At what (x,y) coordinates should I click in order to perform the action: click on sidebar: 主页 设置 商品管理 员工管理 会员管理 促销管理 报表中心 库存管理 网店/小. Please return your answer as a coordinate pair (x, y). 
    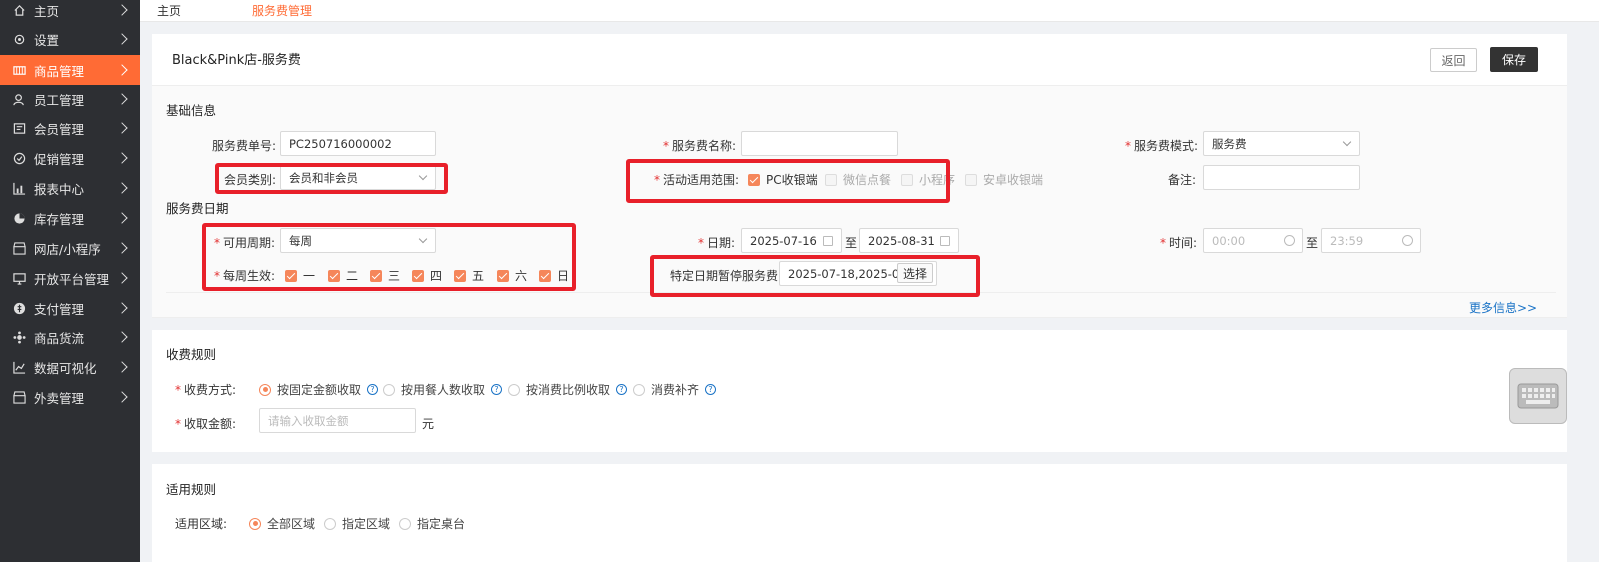
    Looking at the image, I should click on (70, 281).